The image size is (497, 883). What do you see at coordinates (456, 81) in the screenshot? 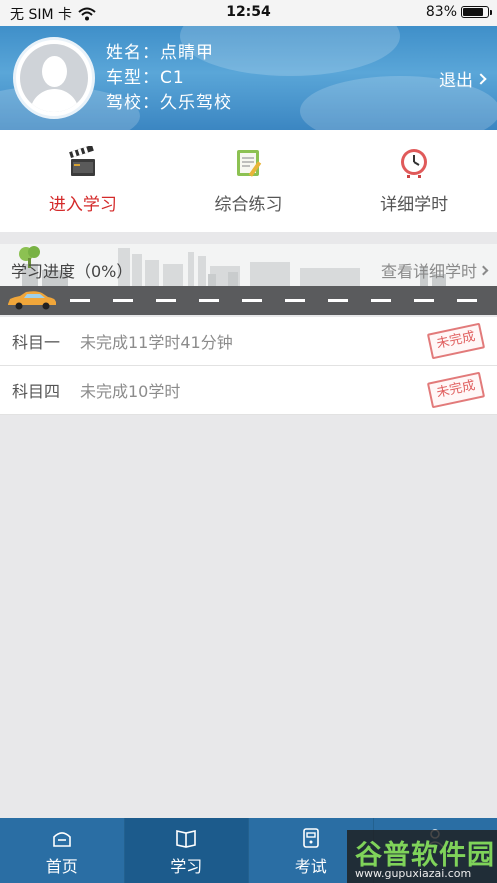
I see `logout-label: 退出` at bounding box center [456, 81].